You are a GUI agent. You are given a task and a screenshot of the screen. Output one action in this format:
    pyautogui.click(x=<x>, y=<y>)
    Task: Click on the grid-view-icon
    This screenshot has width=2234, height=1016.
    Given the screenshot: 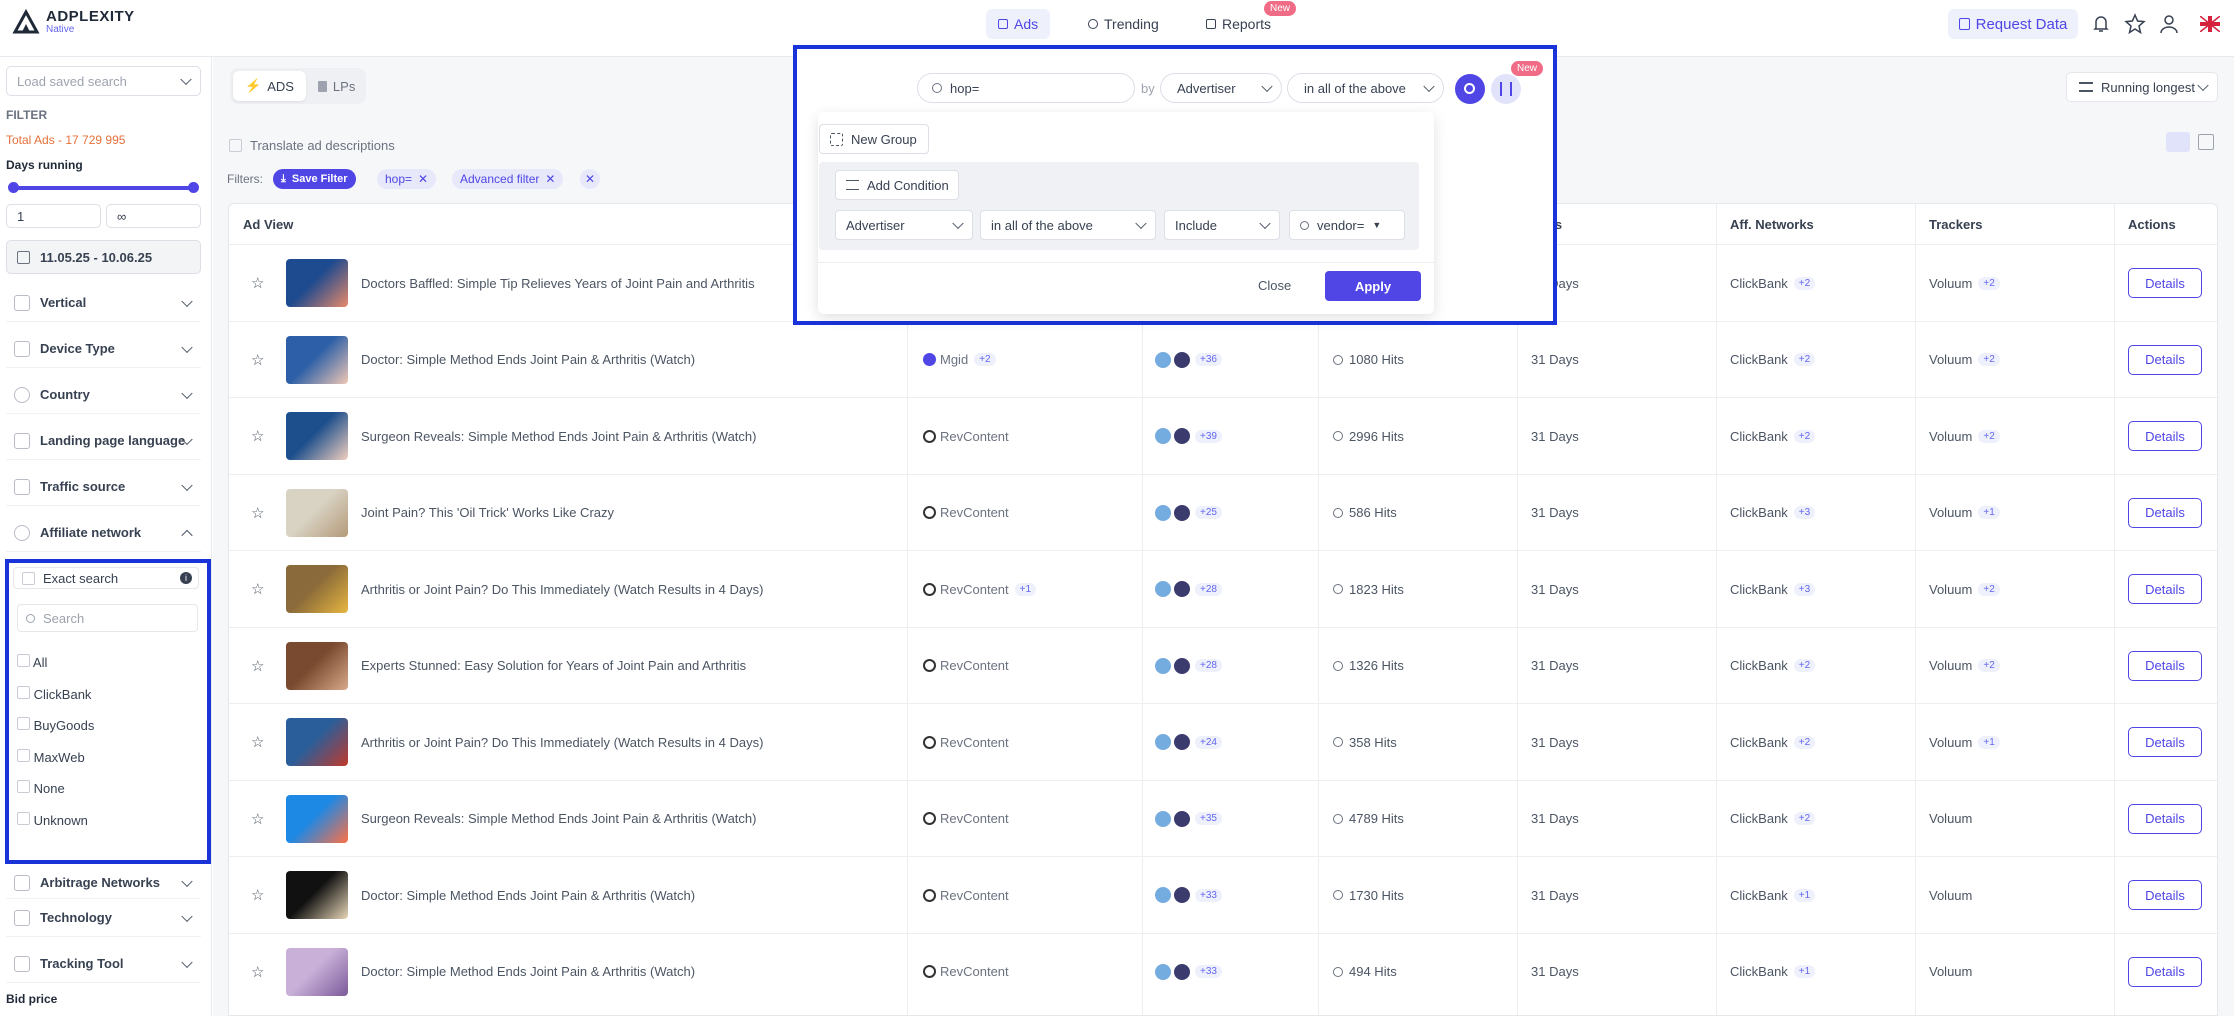 What is the action you would take?
    pyautogui.click(x=2206, y=142)
    